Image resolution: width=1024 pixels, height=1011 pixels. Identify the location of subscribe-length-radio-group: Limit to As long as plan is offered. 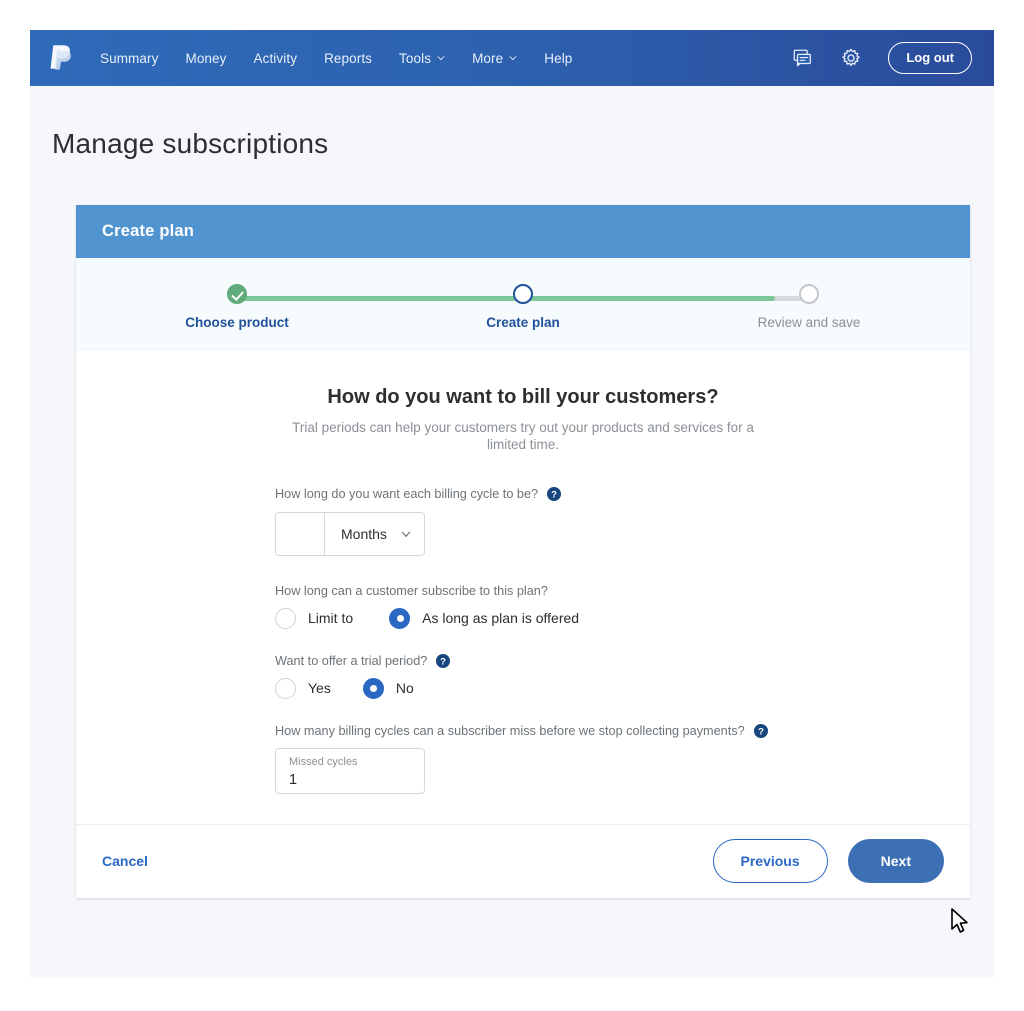
(622, 618).